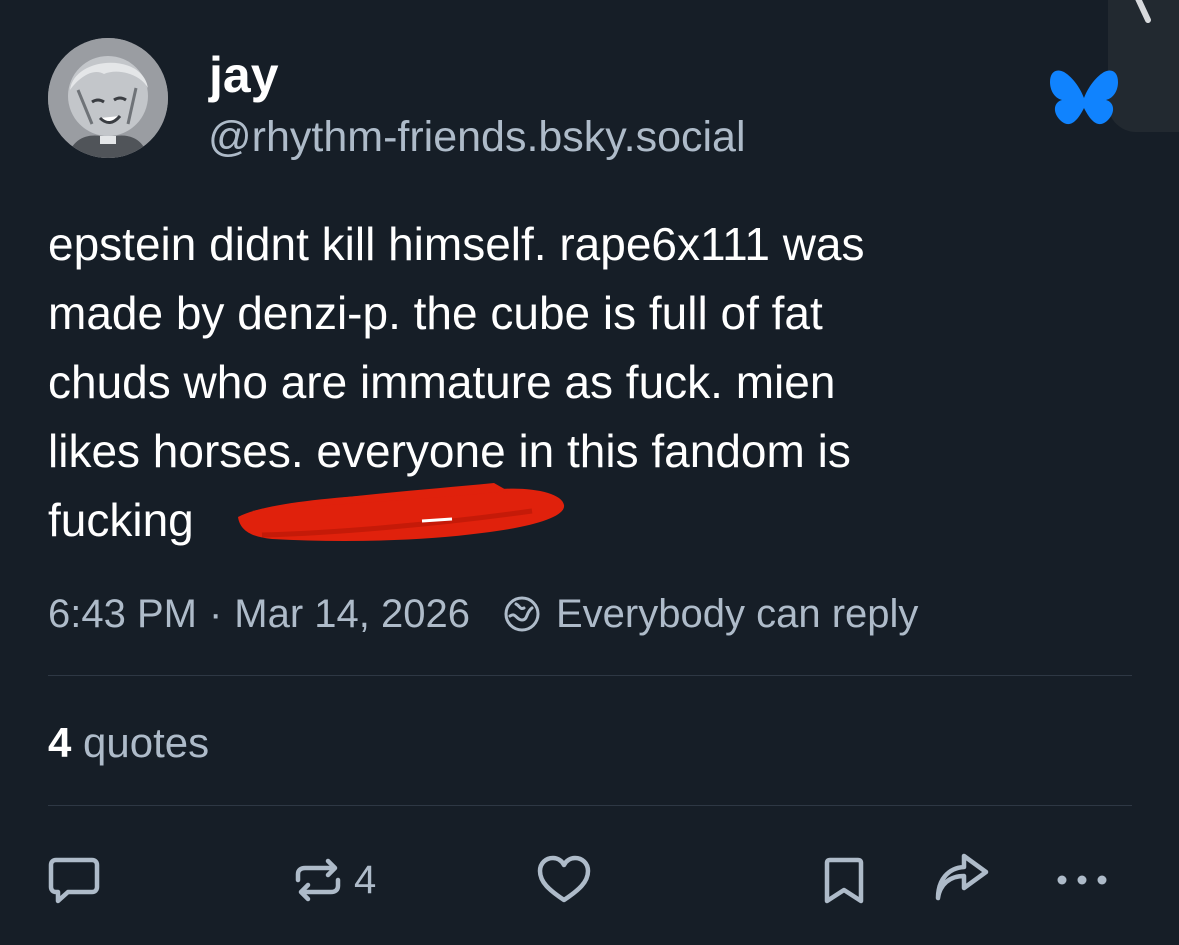 The width and height of the screenshot is (1179, 945). I want to click on redaction-scribble, so click(401, 512).